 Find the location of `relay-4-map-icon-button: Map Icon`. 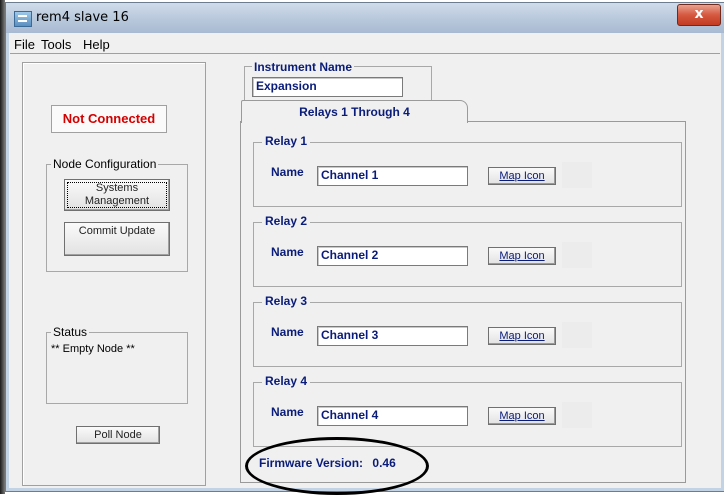

relay-4-map-icon-button: Map Icon is located at coordinates (522, 416).